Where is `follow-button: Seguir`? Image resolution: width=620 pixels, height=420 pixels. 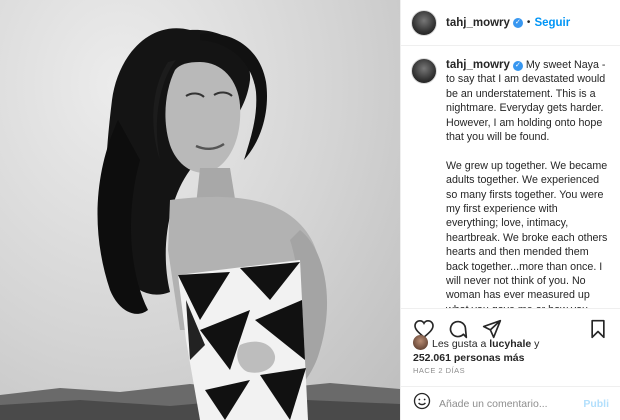 follow-button: Seguir is located at coordinates (552, 23).